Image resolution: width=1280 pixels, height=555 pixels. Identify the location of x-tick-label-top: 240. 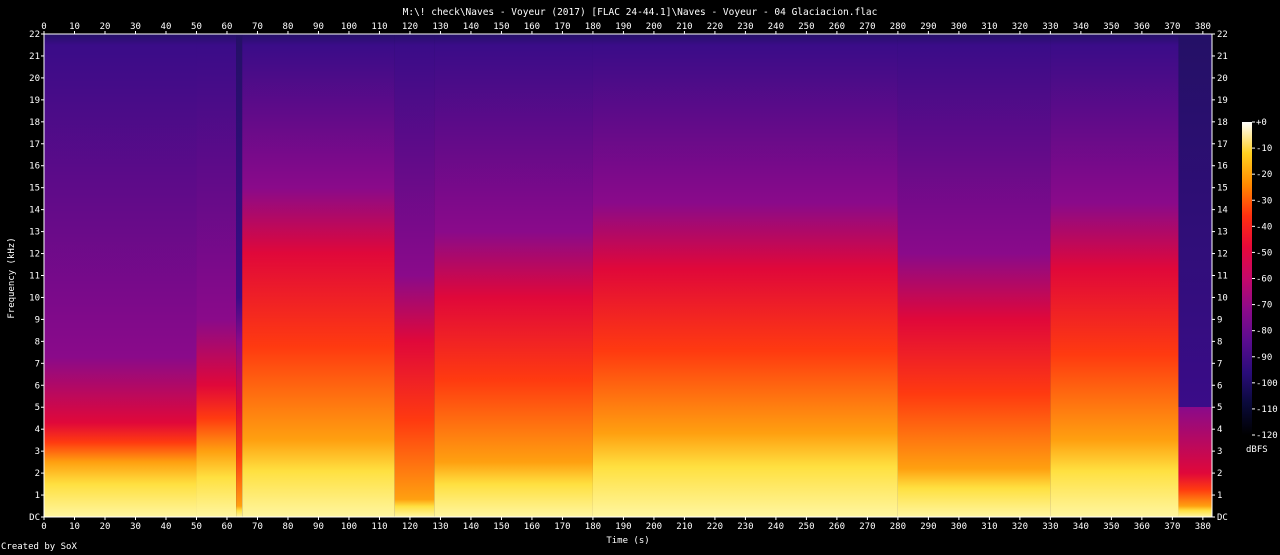
(776, 27).